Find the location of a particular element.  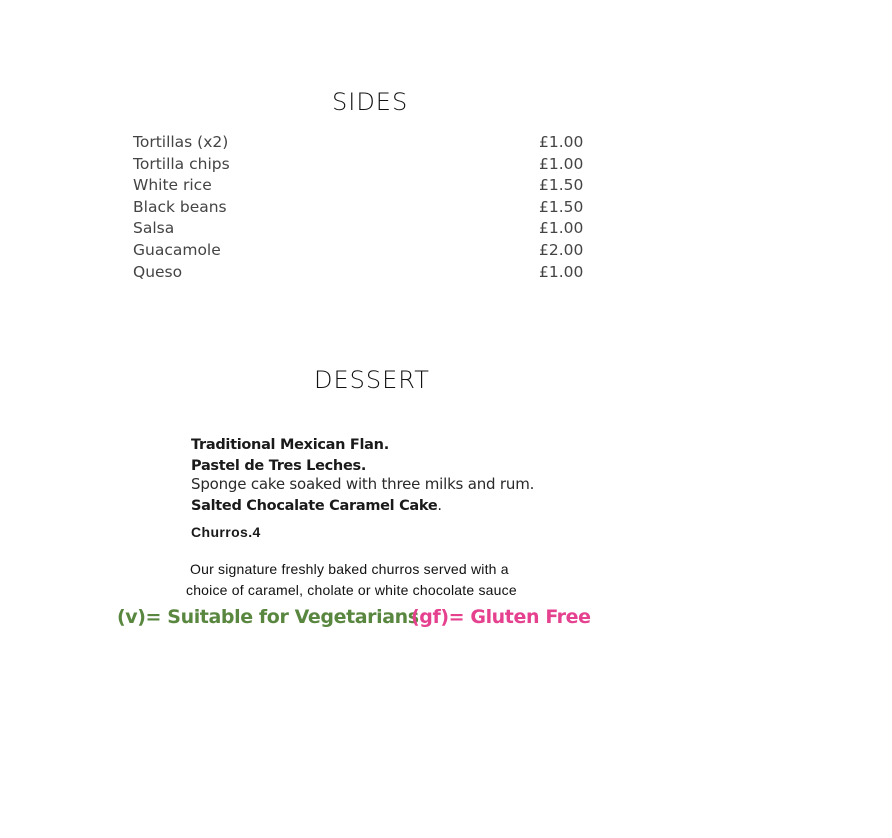

list-item: Tortillas (x2) £1.00 is located at coordinates (358, 143).